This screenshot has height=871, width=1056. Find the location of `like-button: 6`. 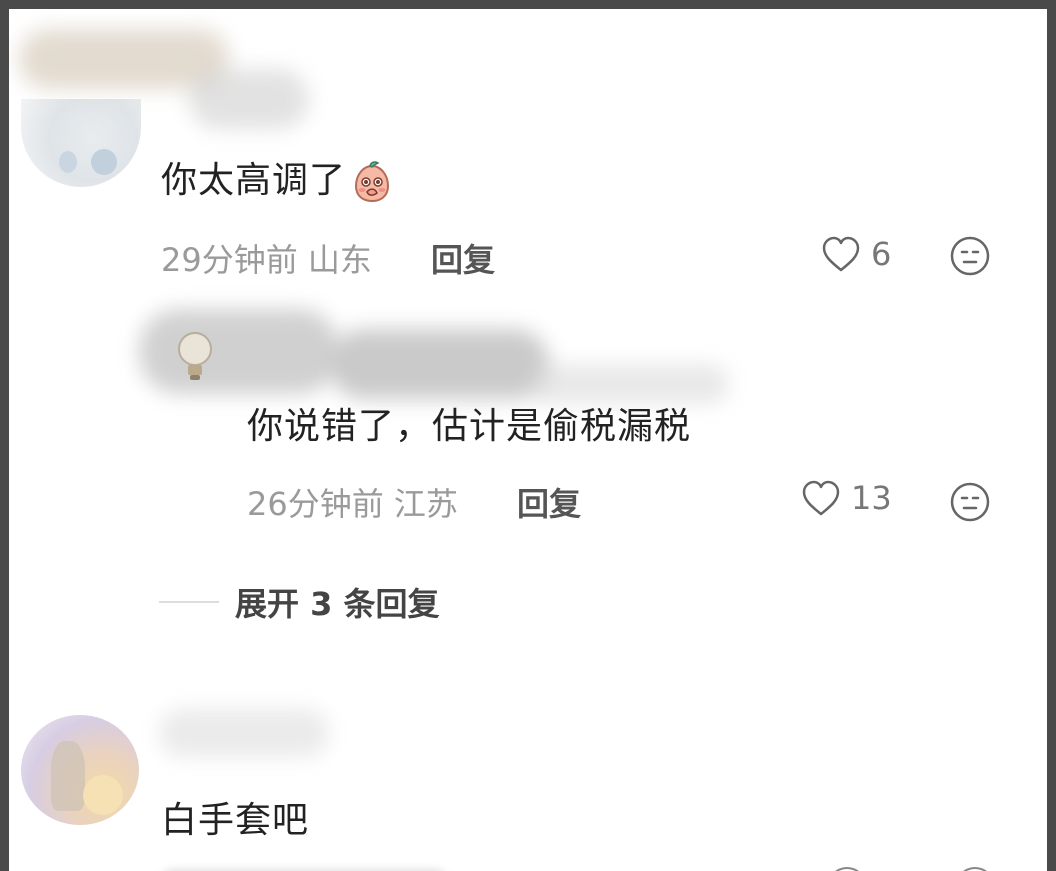

like-button: 6 is located at coordinates (856, 254).